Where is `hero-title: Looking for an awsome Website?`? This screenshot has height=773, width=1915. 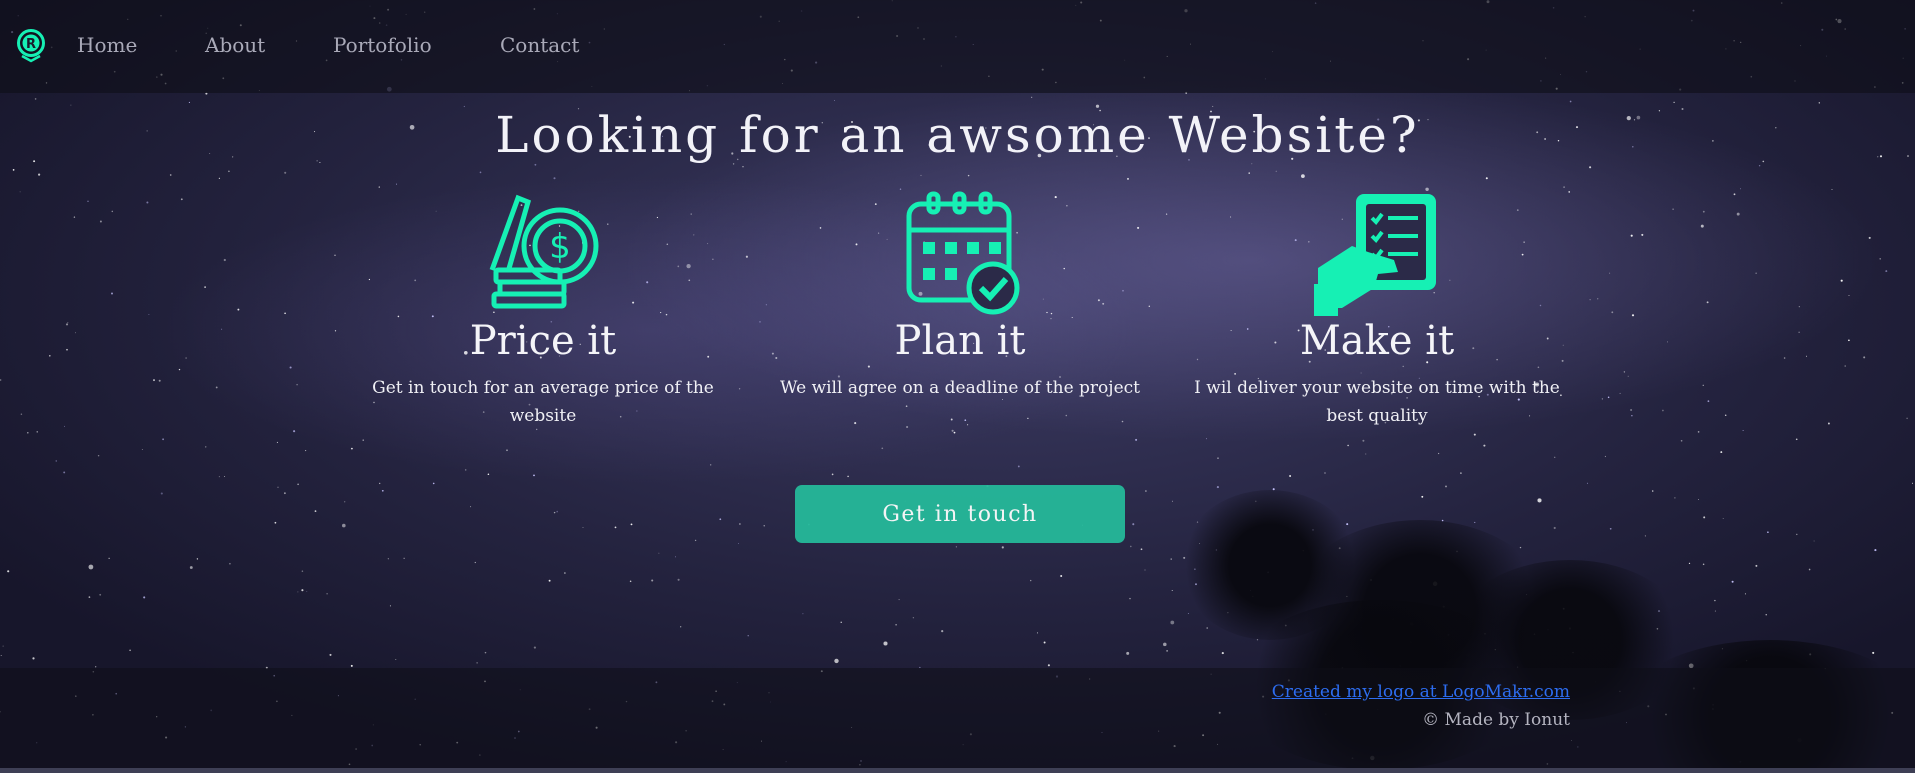
hero-title: Looking for an awsome Website? is located at coordinates (957, 135).